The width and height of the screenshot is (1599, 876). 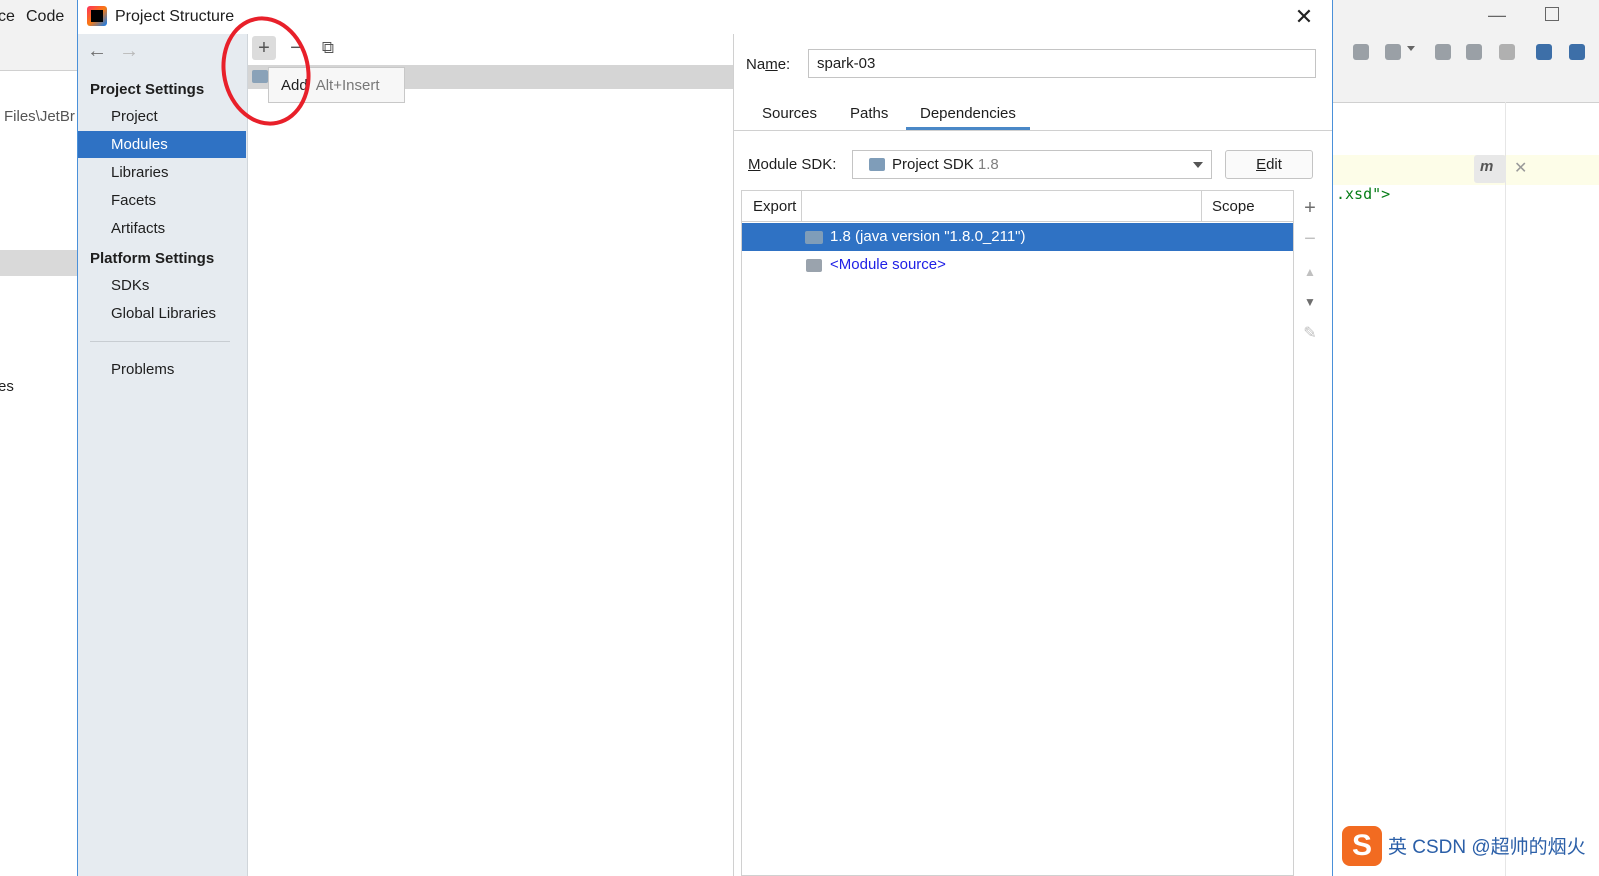 What do you see at coordinates (147, 89) in the screenshot?
I see `project-settings-heading: Project Settings` at bounding box center [147, 89].